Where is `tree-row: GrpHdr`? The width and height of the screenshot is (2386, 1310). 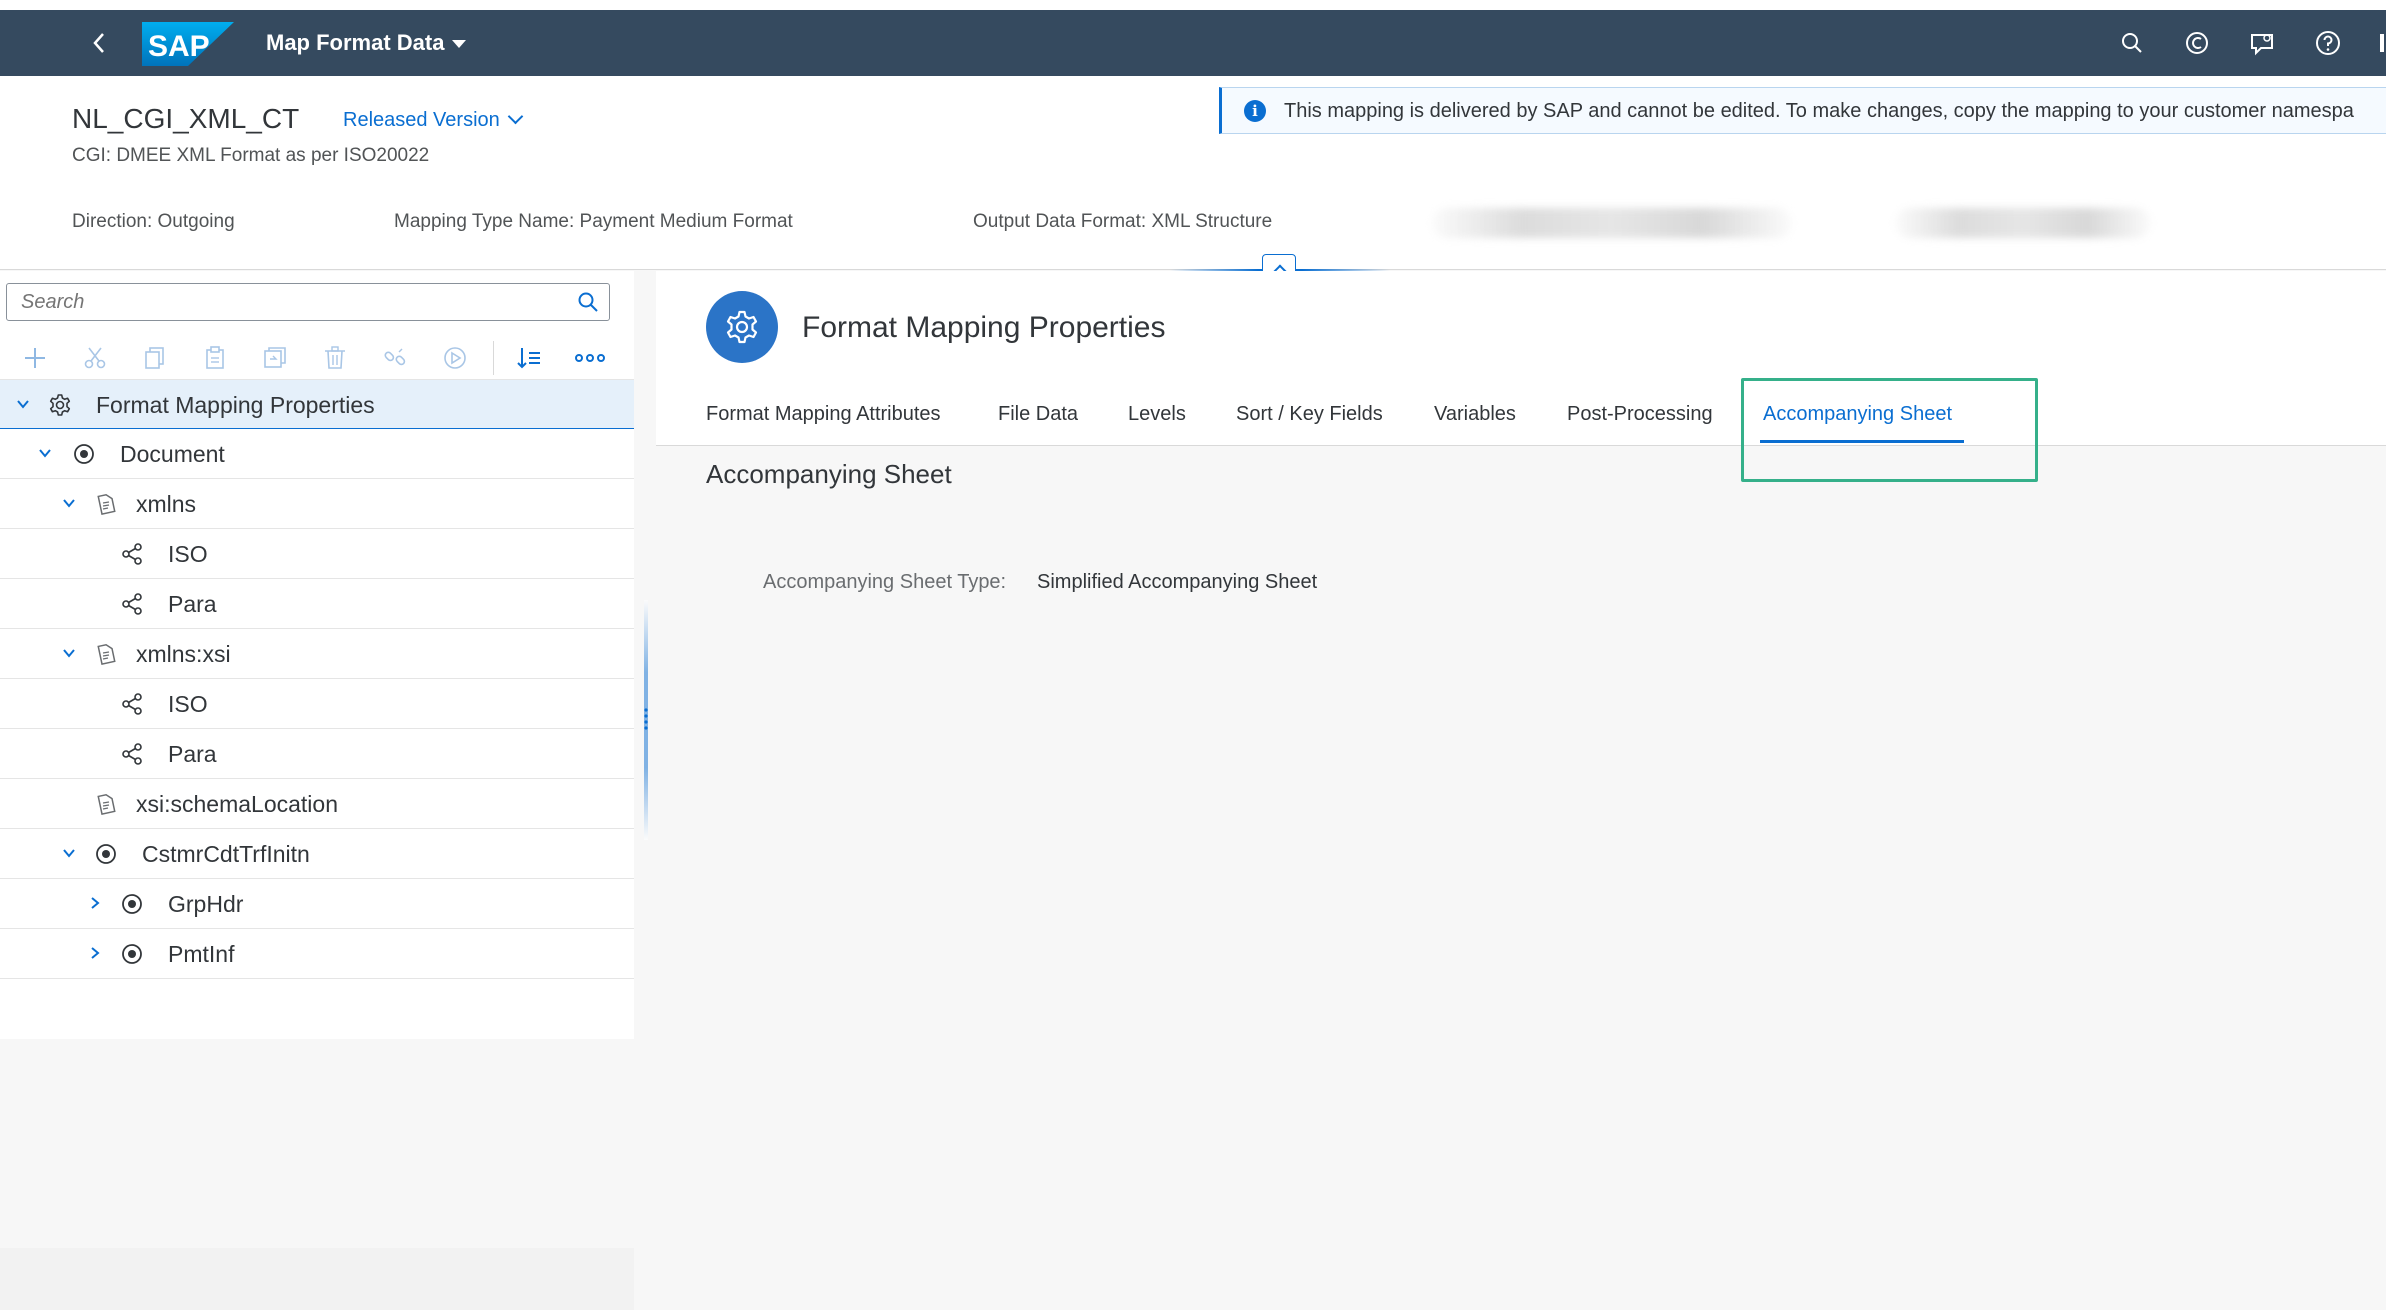
tree-row: GrpHdr is located at coordinates (317, 904).